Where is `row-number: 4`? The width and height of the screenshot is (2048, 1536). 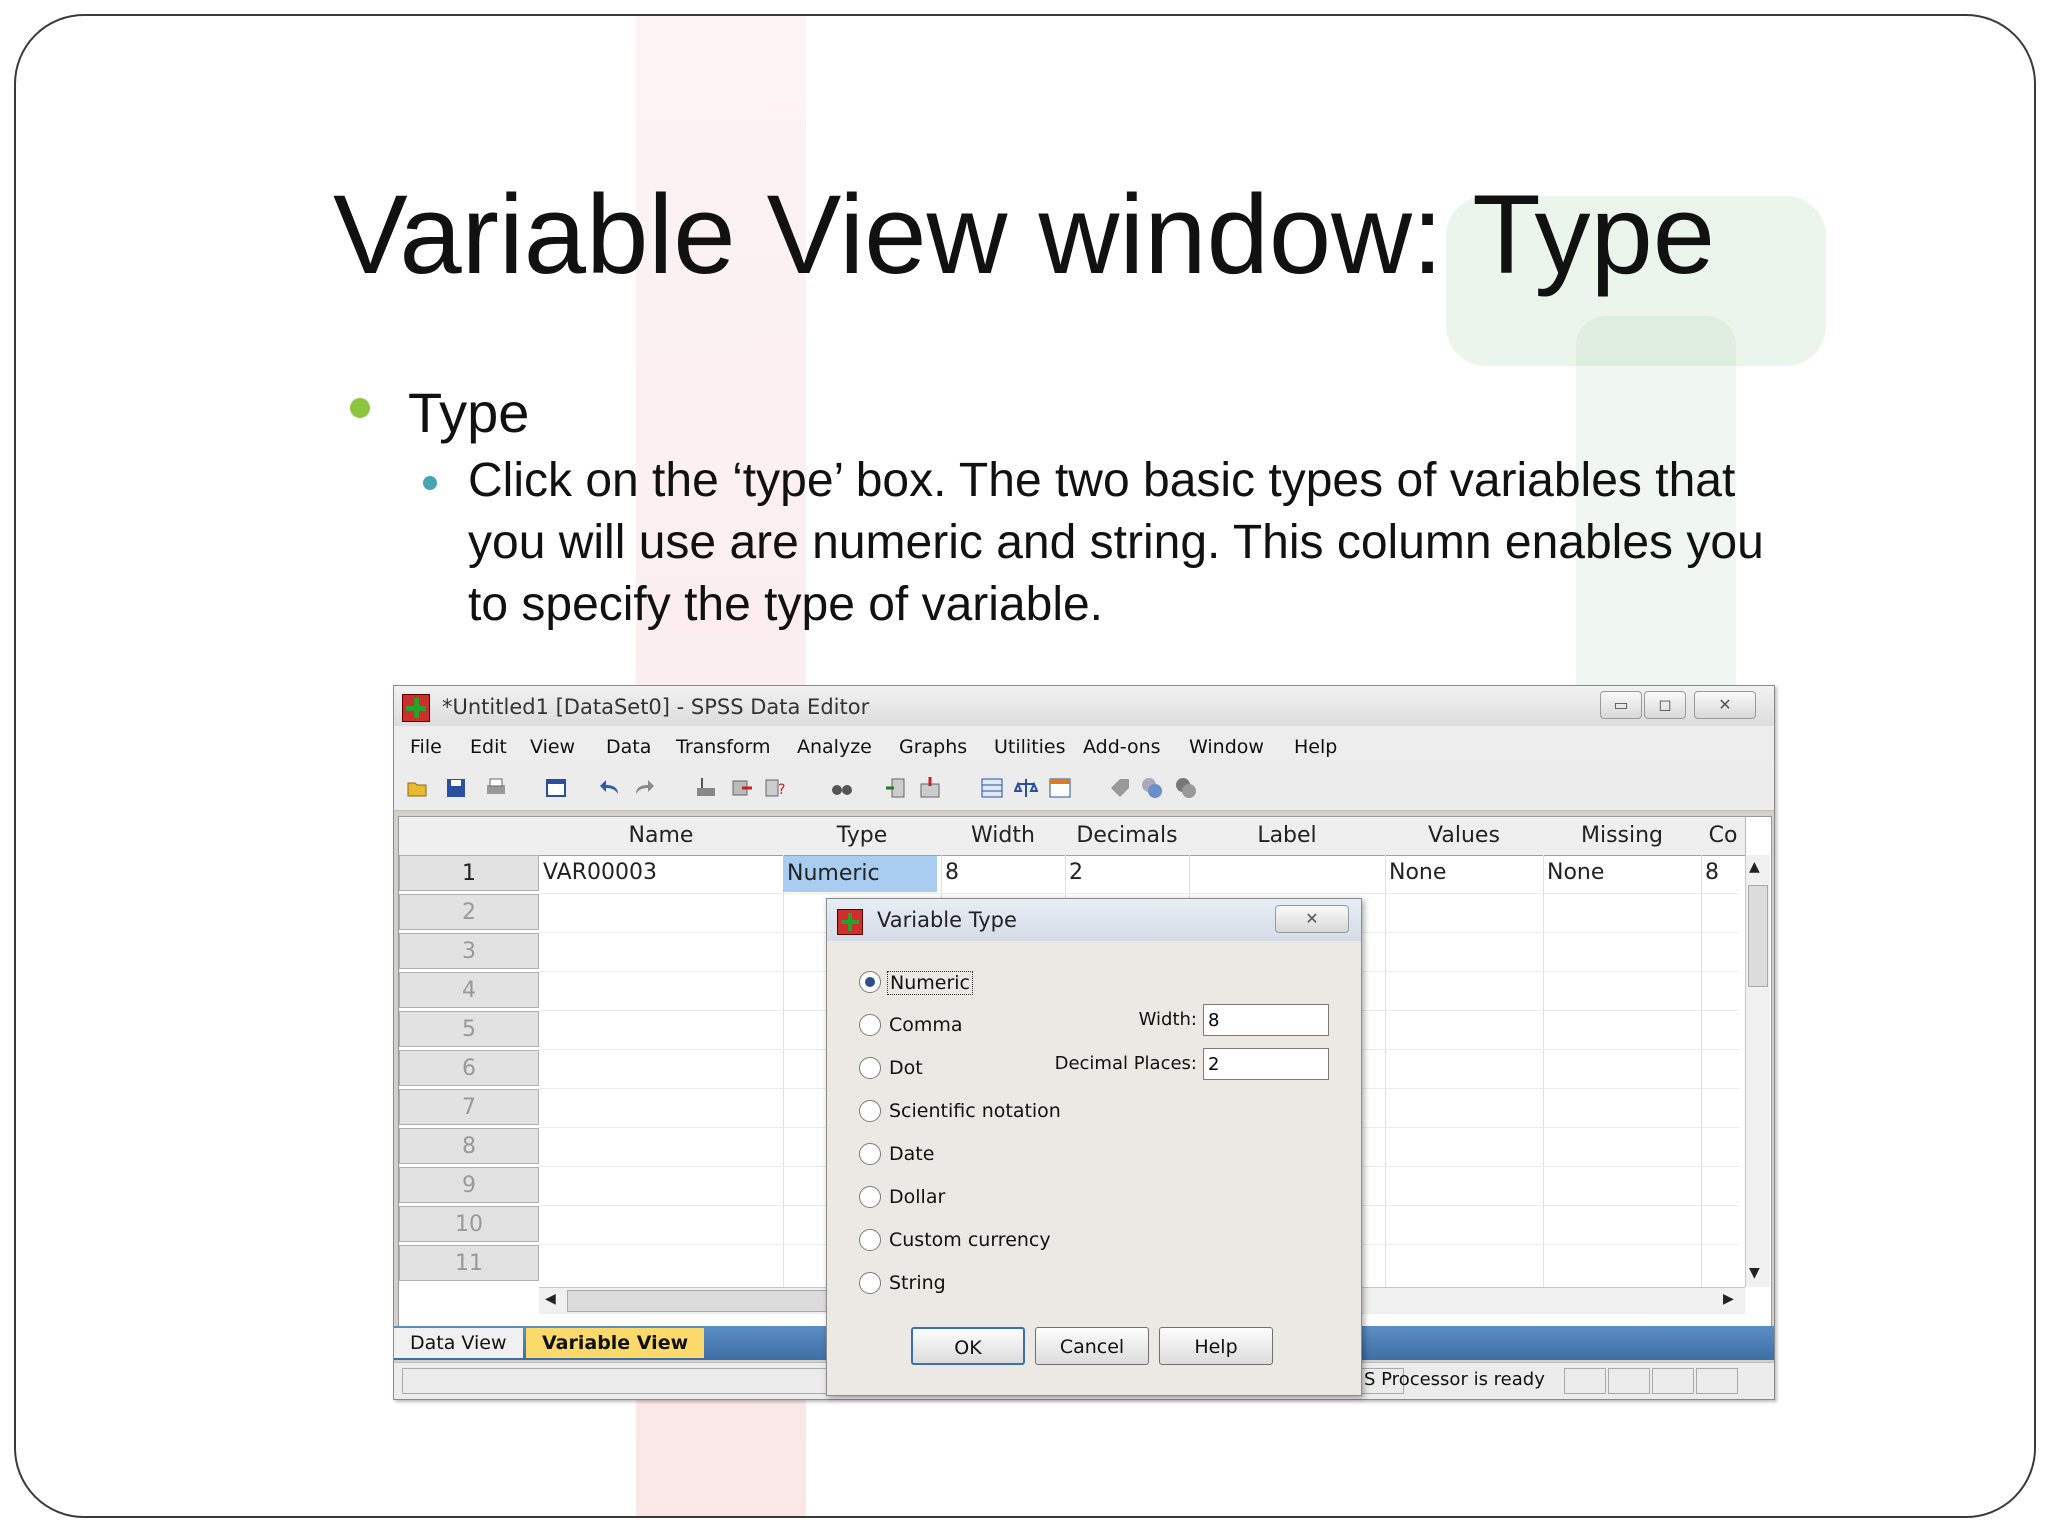 row-number: 4 is located at coordinates (469, 990).